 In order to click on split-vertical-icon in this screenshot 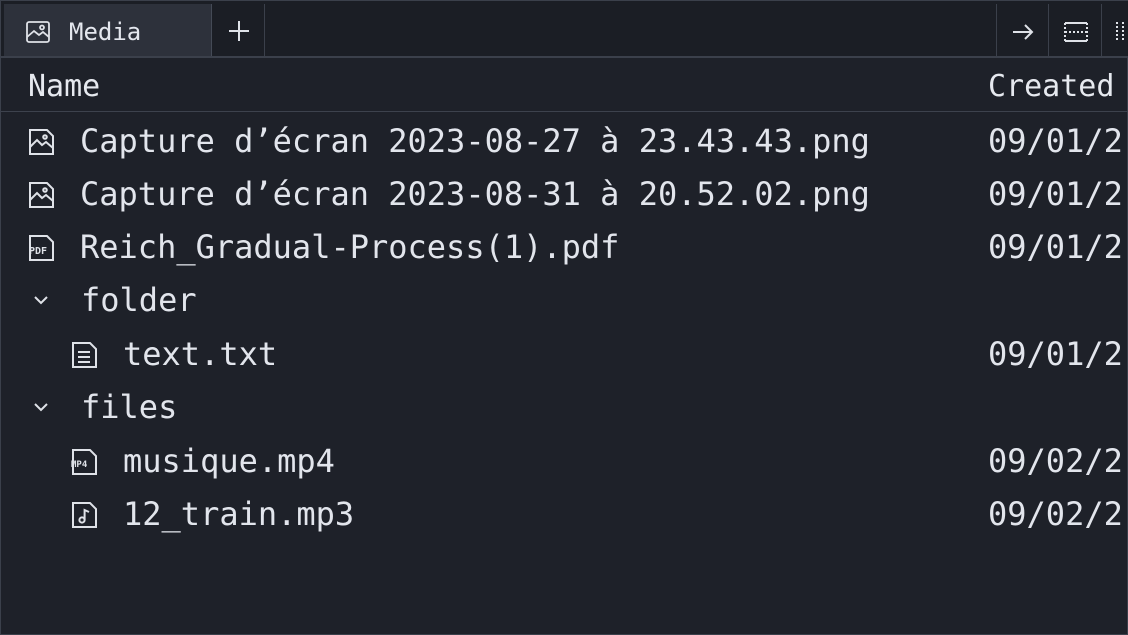, I will do `click(1120, 32)`.